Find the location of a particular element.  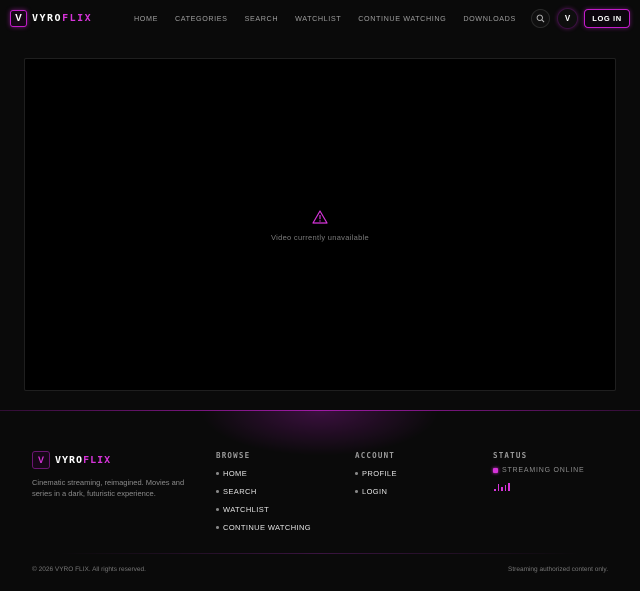

nav-watchlist: WATCHLIST is located at coordinates (318, 18).